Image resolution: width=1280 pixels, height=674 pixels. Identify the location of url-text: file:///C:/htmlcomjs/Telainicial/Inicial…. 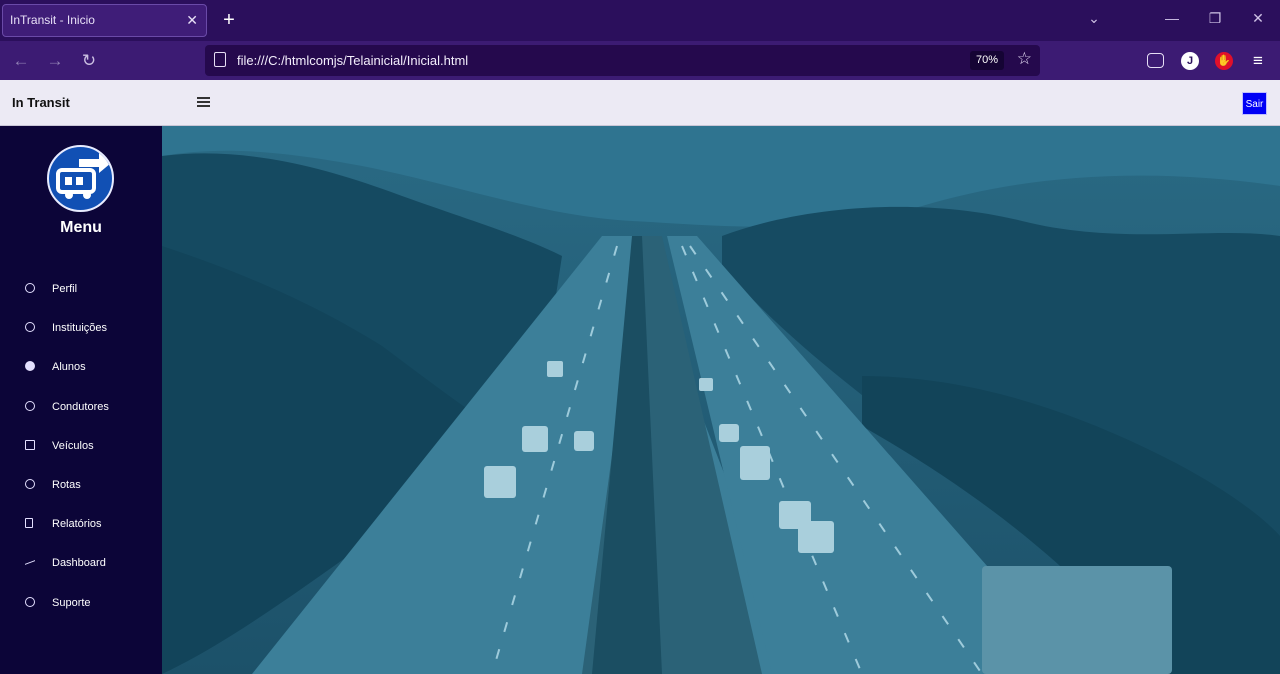
(352, 60).